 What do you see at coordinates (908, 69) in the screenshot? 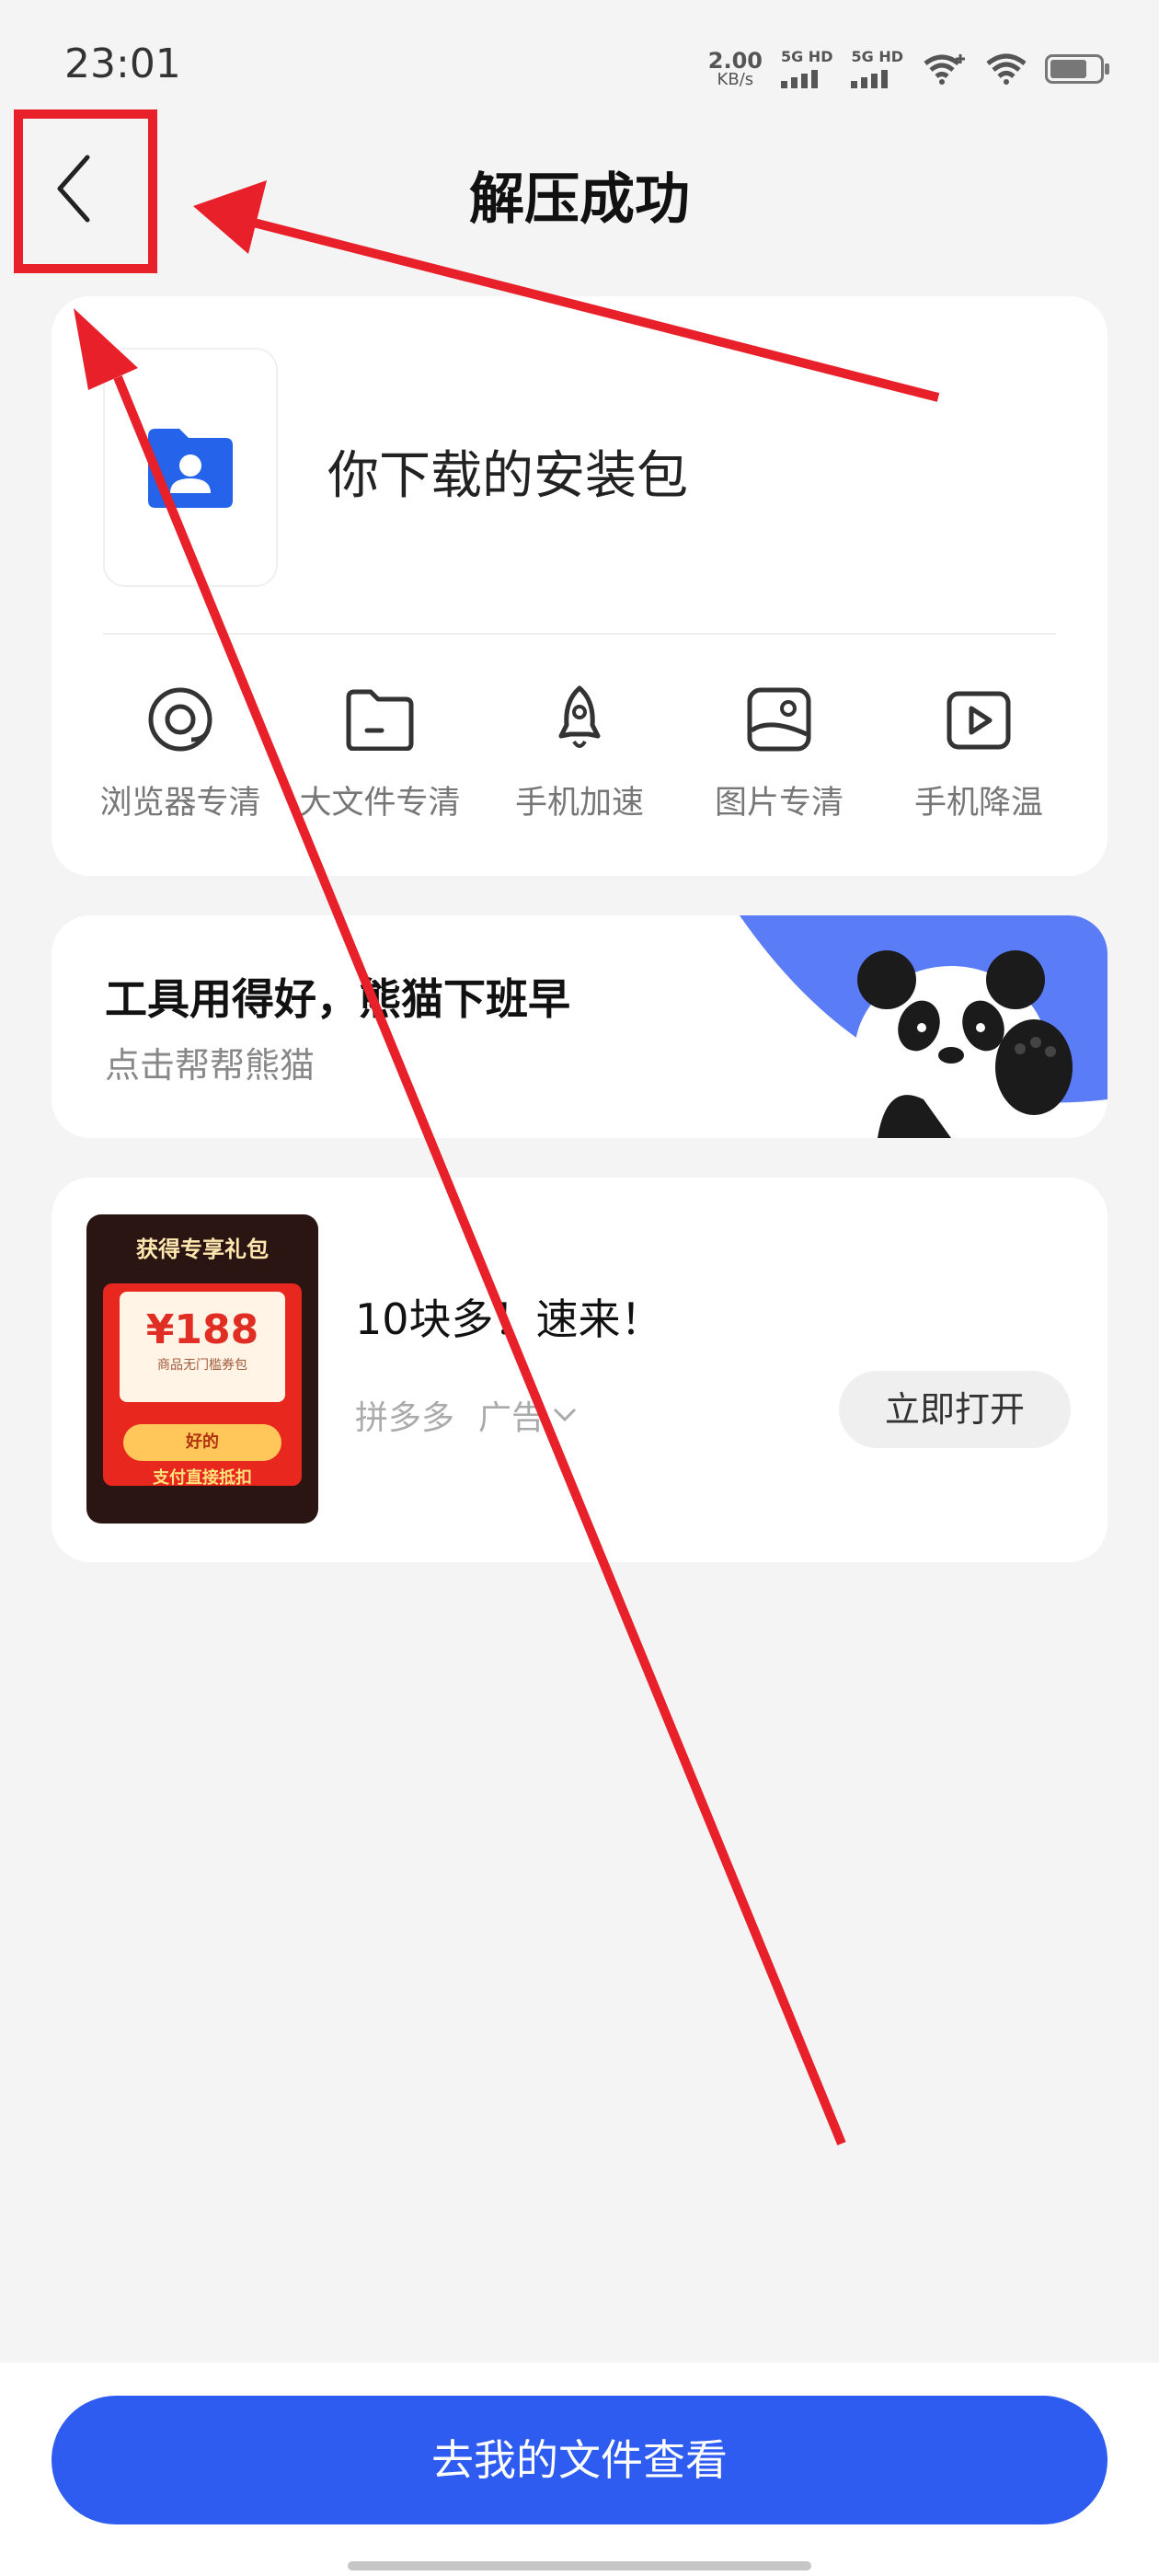
I see `status-icons: 2.00 KB/s 5G HD 5G HD` at bounding box center [908, 69].